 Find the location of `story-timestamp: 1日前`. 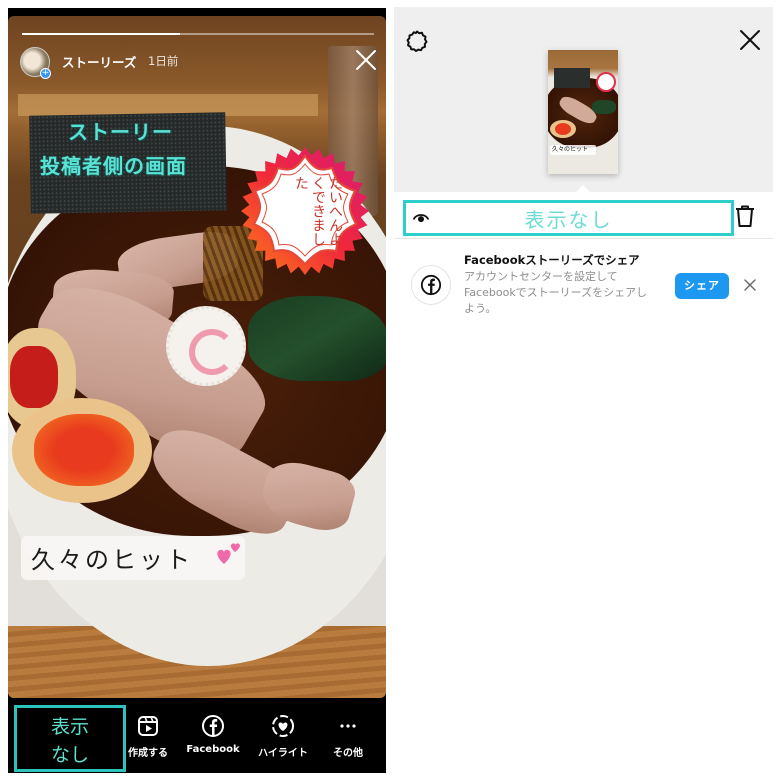

story-timestamp: 1日前 is located at coordinates (163, 61).